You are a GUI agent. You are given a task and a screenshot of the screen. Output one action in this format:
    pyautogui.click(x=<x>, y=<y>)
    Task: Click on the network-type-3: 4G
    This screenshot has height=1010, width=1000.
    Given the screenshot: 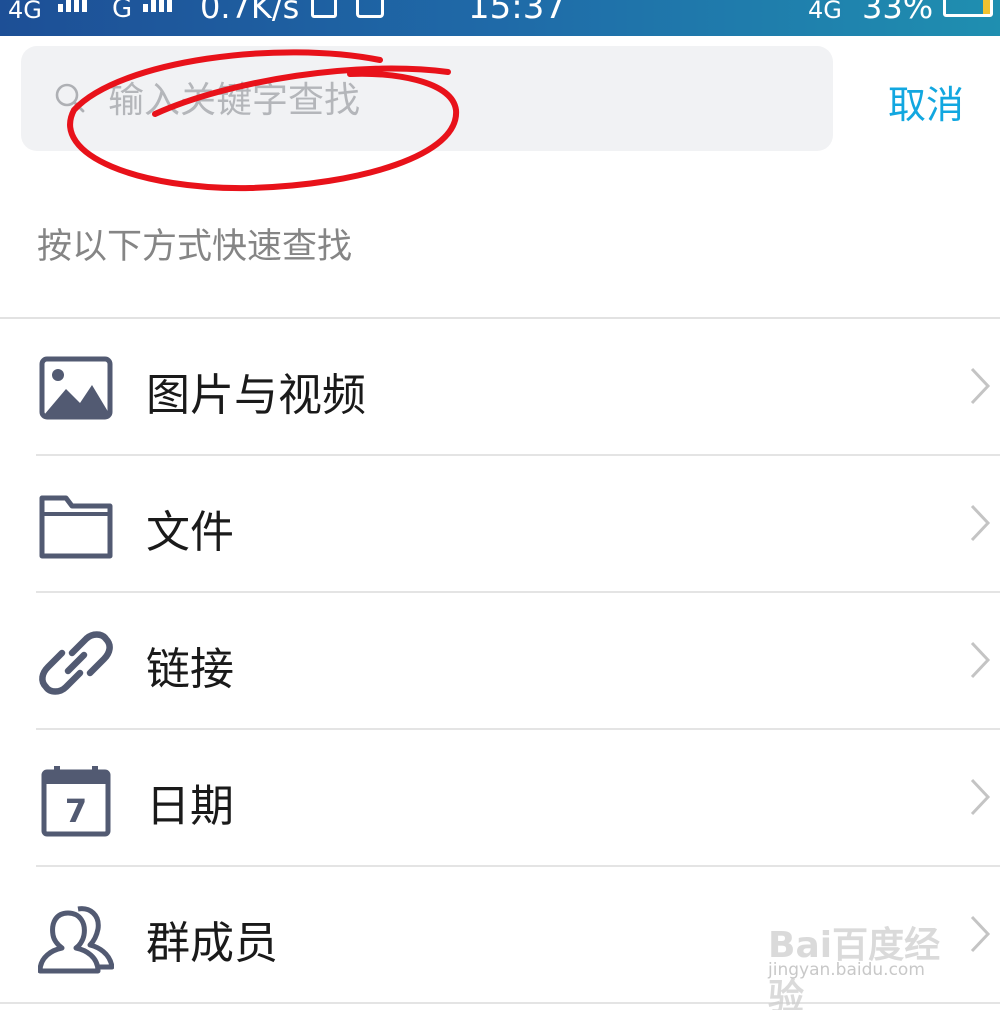 What is the action you would take?
    pyautogui.click(x=825, y=12)
    